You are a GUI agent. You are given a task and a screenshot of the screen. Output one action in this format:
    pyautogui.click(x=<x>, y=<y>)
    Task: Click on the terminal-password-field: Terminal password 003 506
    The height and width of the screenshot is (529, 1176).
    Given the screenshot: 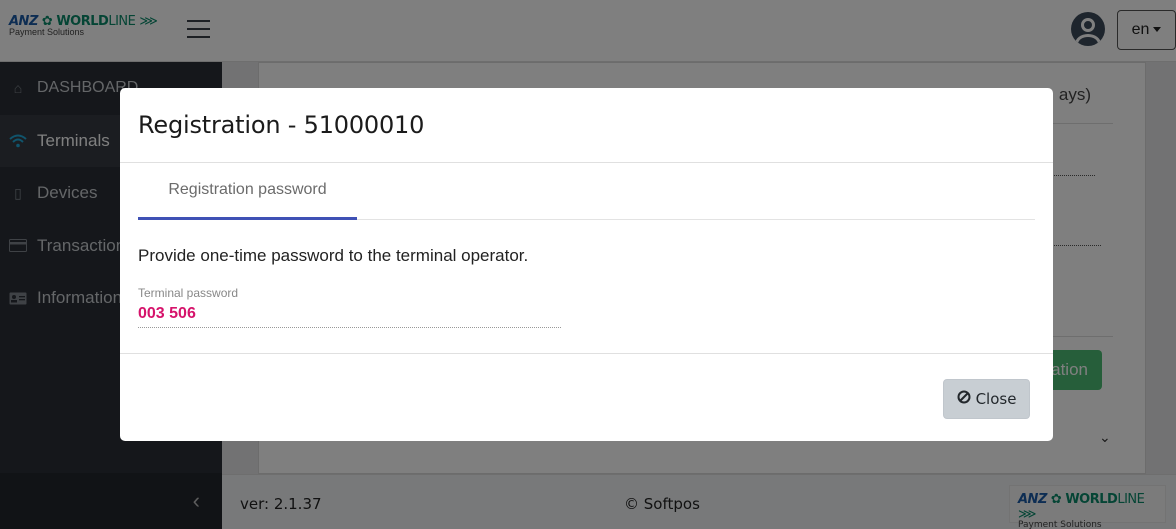 What is the action you would take?
    pyautogui.click(x=349, y=307)
    